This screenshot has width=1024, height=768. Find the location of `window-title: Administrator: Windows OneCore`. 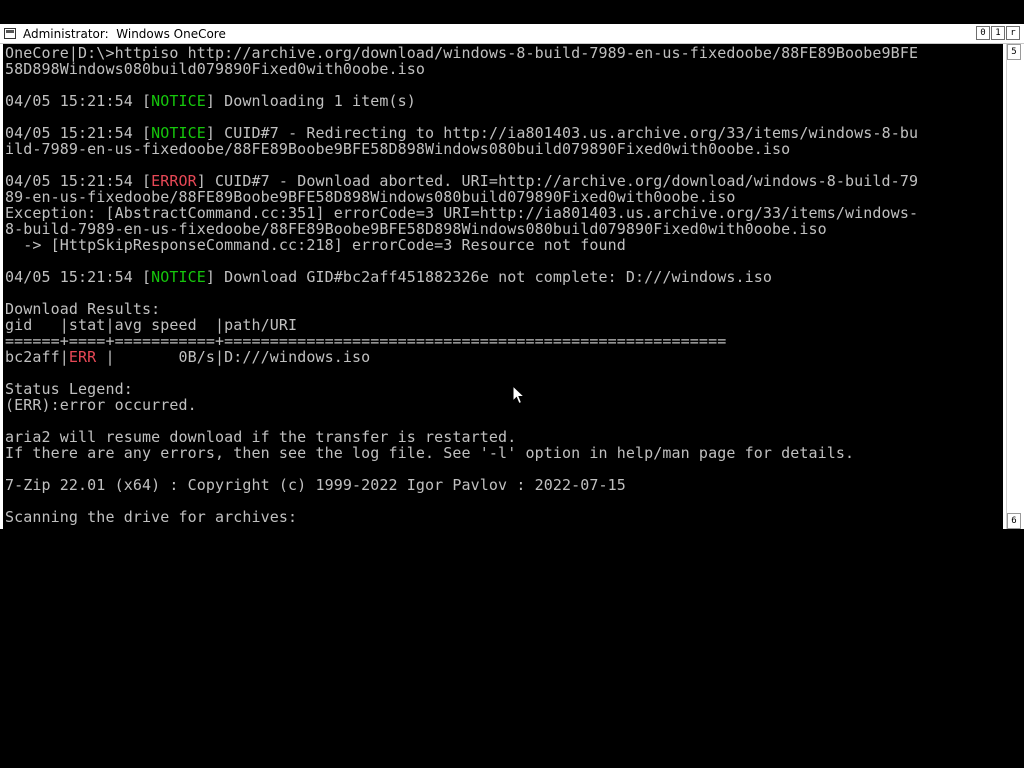

window-title: Administrator: Windows OneCore is located at coordinates (124, 34).